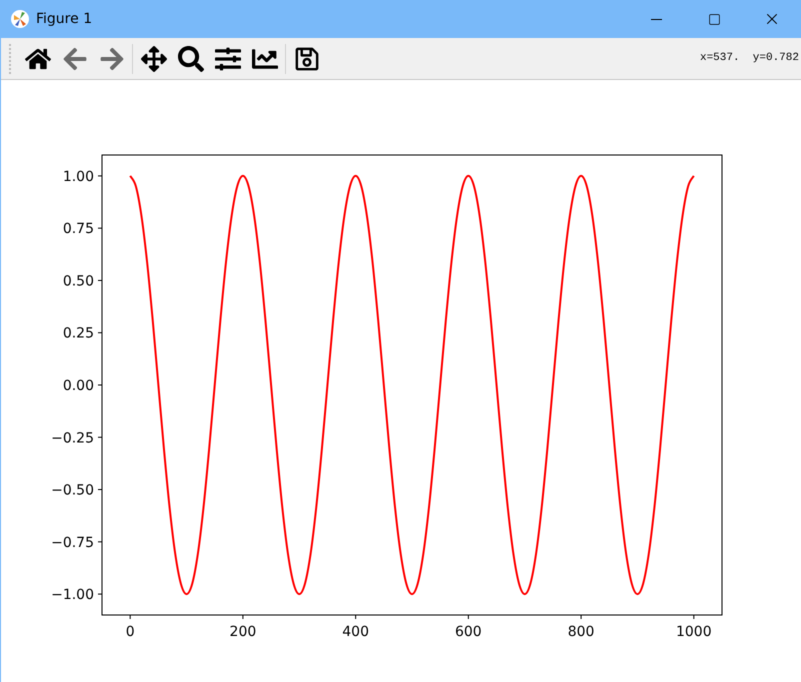 This screenshot has height=682, width=801. I want to click on y-tick-label: 0.00, so click(78, 386).